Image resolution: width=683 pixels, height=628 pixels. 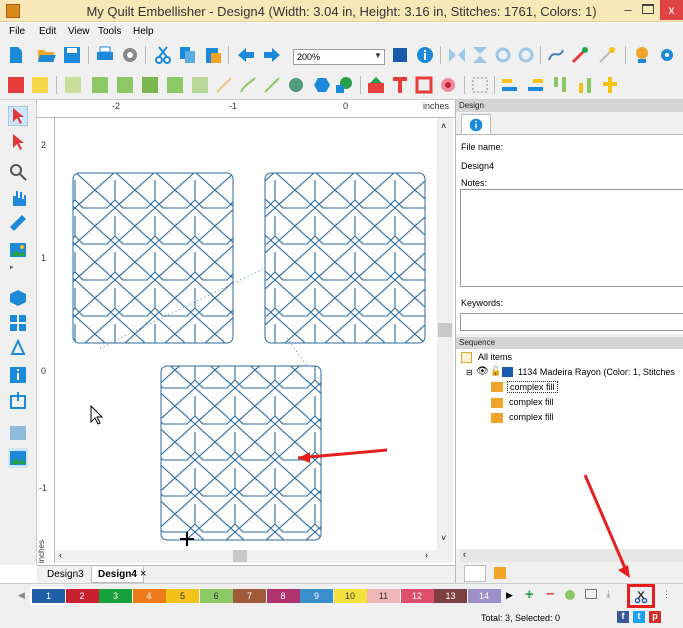 I want to click on color-swatch: 11, so click(x=383, y=596).